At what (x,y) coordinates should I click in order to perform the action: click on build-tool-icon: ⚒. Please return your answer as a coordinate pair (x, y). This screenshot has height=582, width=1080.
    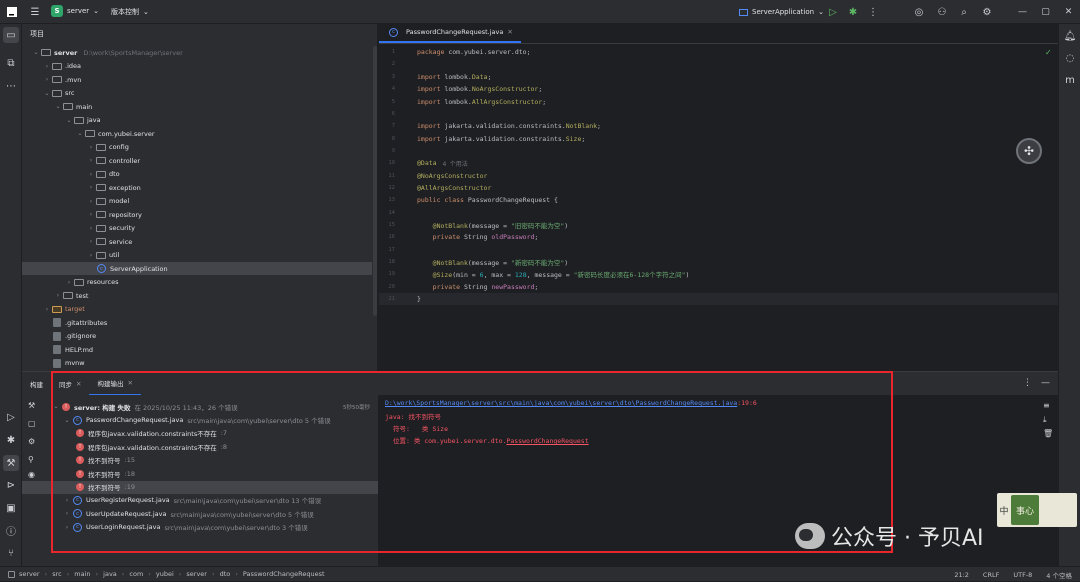
    Looking at the image, I should click on (11, 463).